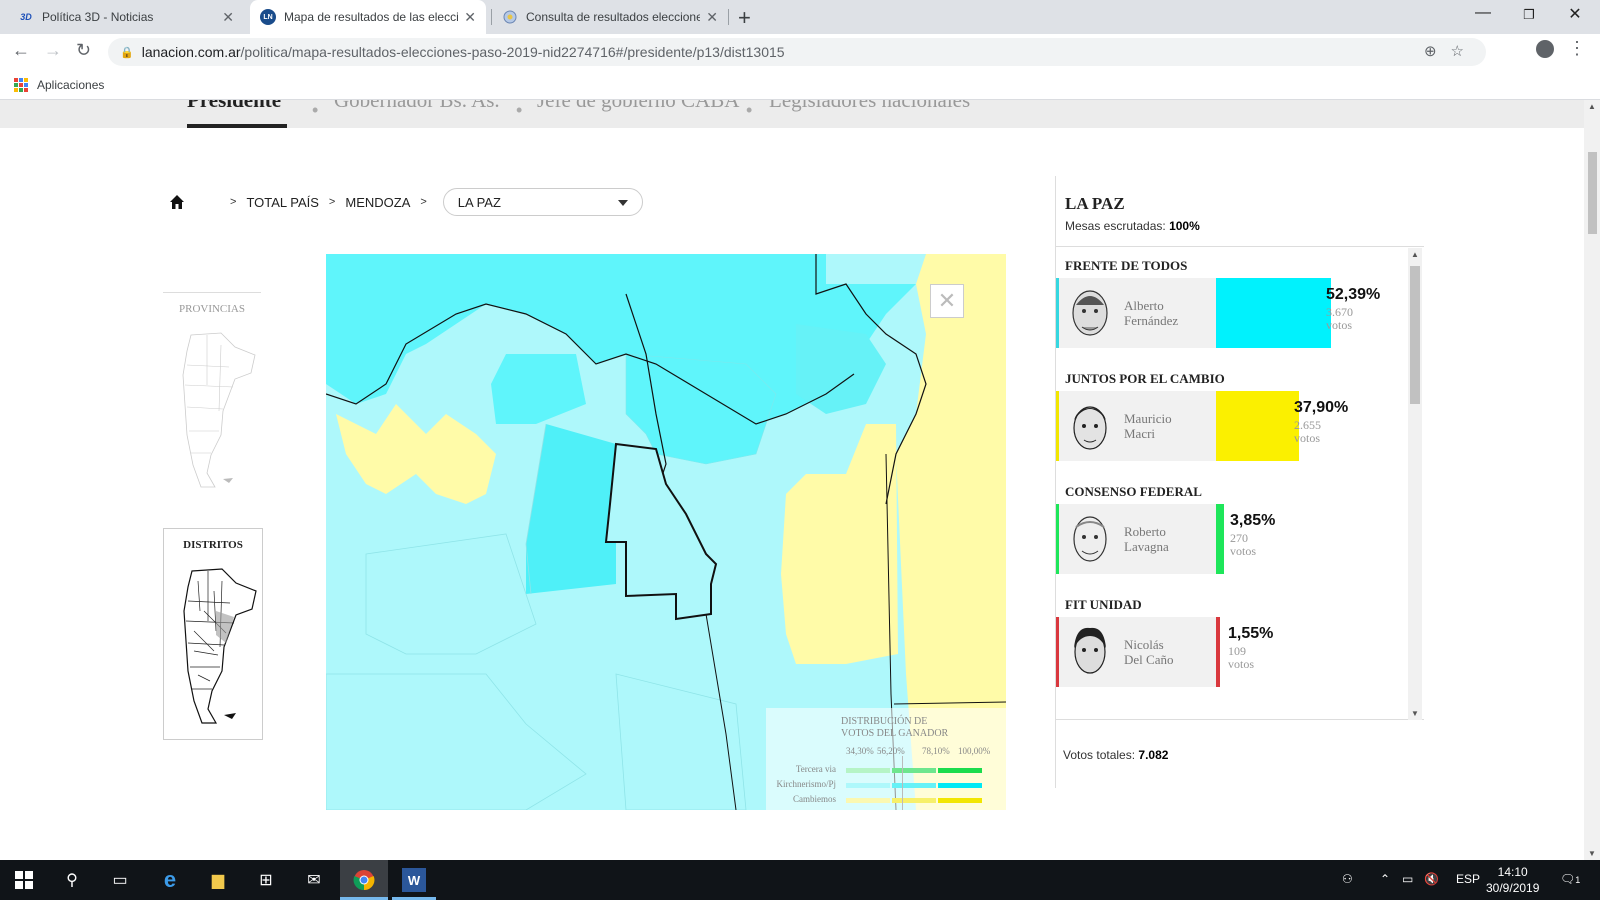 The image size is (1600, 900). What do you see at coordinates (1483, 13) in the screenshot?
I see `minimize-icon: —` at bounding box center [1483, 13].